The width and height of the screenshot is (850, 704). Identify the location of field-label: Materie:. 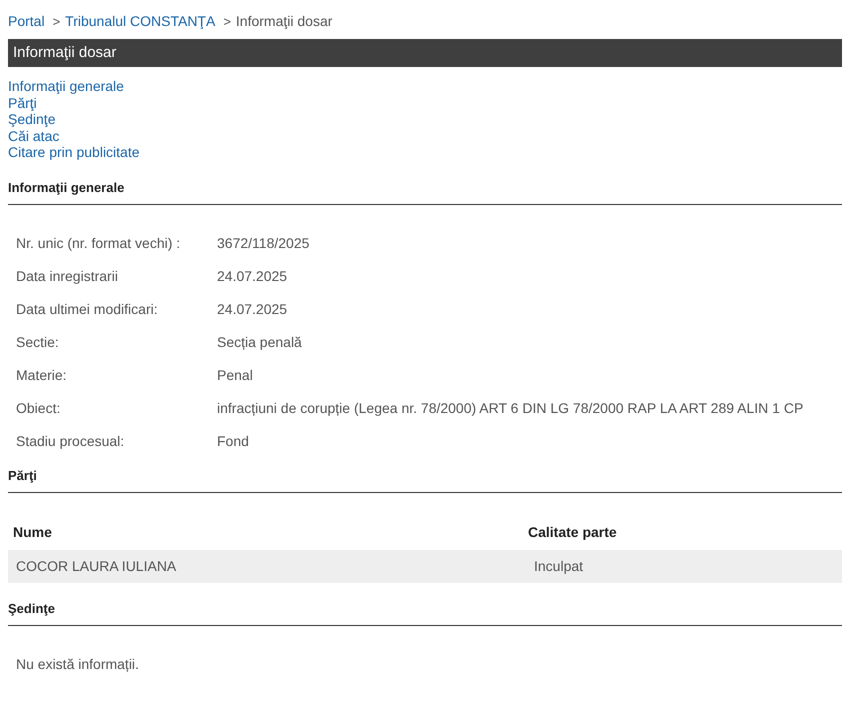
(41, 375).